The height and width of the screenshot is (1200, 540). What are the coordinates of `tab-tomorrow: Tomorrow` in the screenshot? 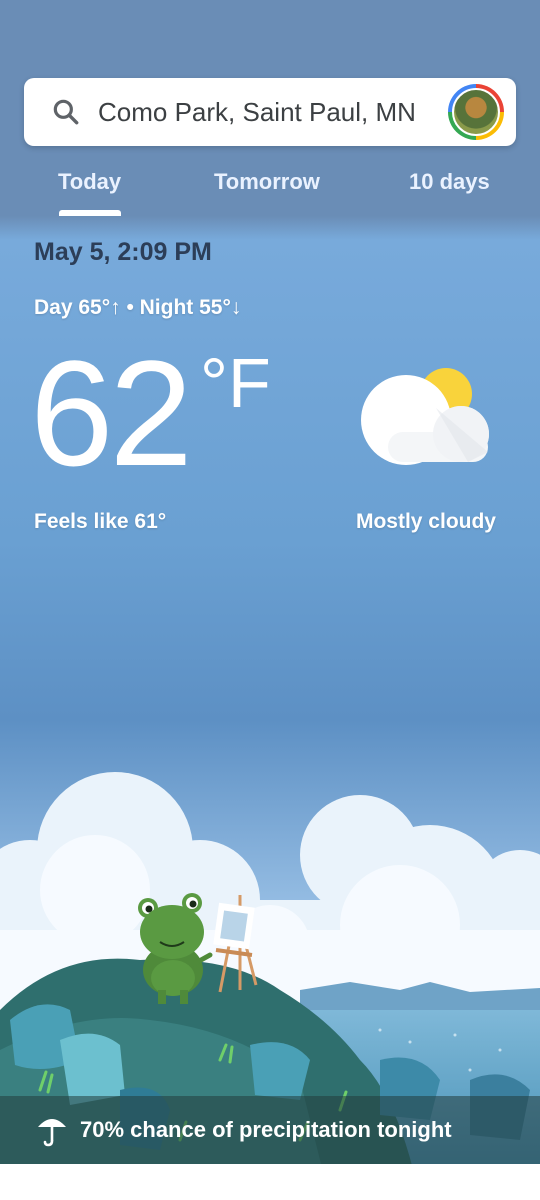 It's located at (267, 182).